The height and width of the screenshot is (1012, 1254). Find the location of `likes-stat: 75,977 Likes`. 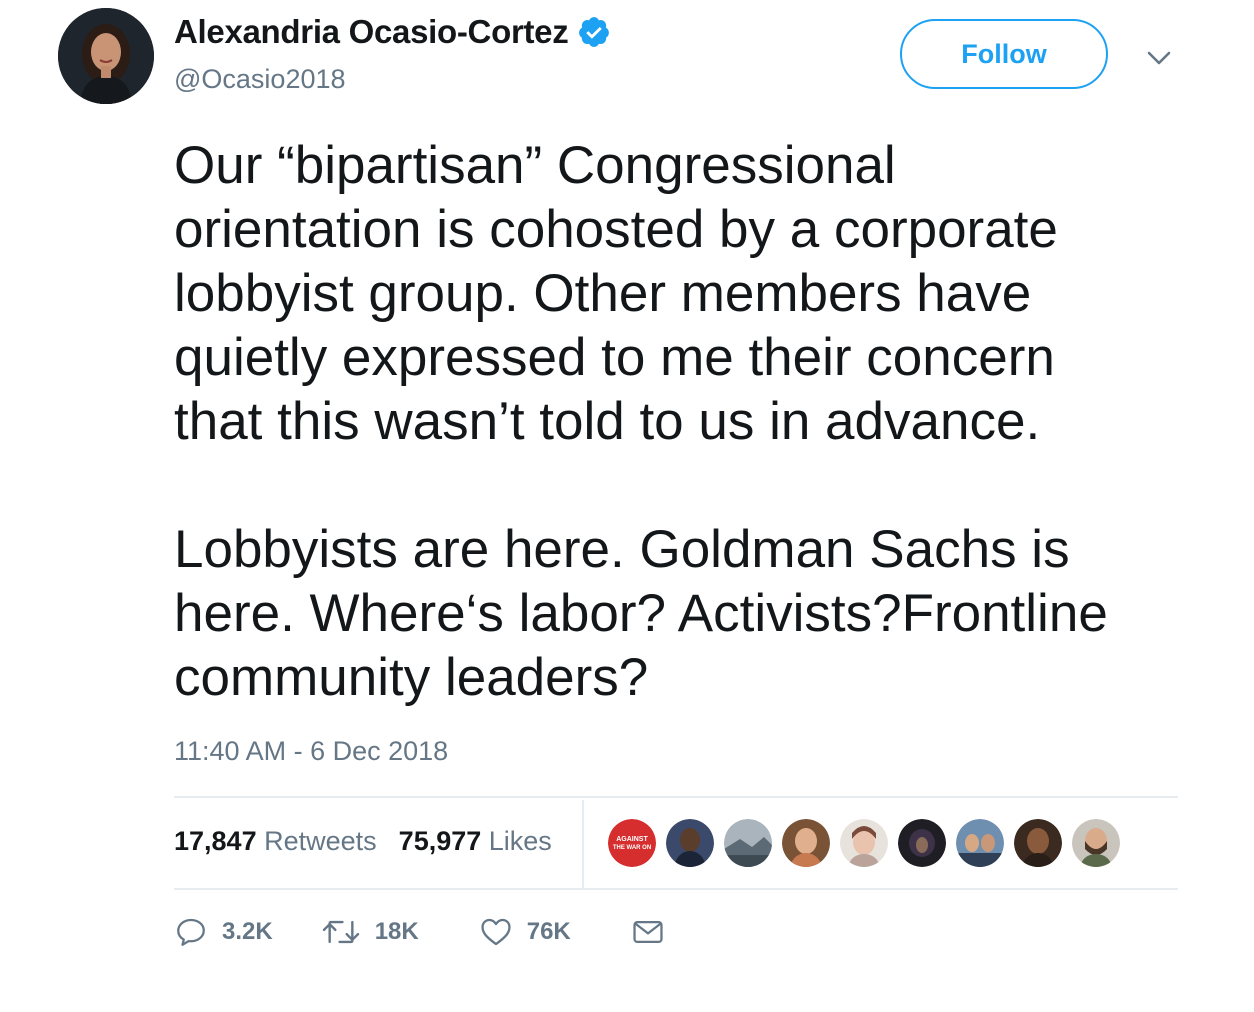

likes-stat: 75,977 Likes is located at coordinates (475, 841).